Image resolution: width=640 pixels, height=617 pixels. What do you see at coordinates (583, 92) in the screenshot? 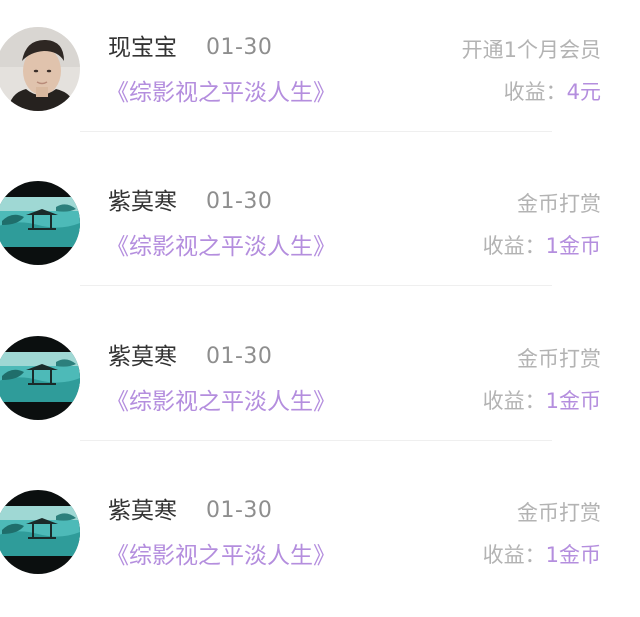
I see `earnings-value: 4元` at bounding box center [583, 92].